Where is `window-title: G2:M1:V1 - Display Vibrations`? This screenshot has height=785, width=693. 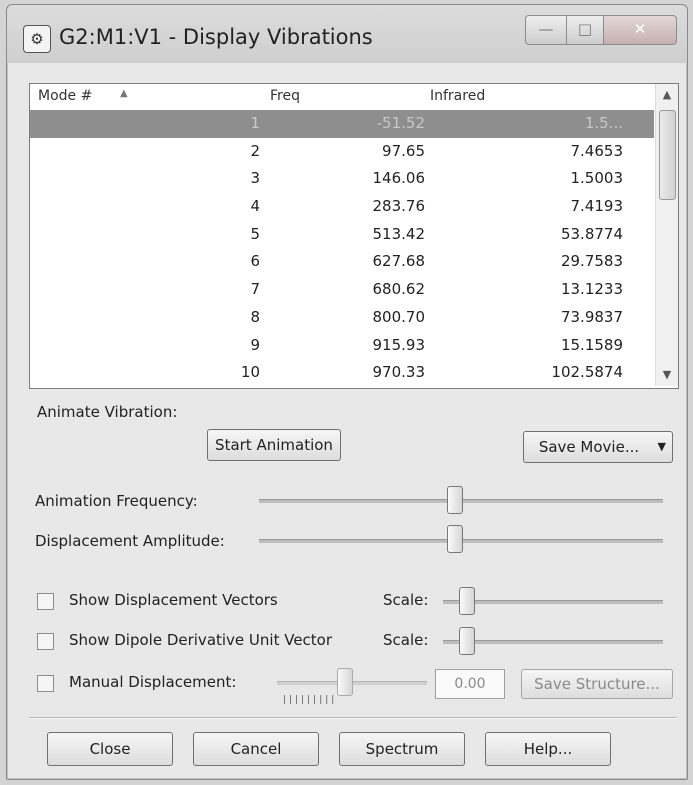 window-title: G2:M1:V1 - Display Vibrations is located at coordinates (216, 37).